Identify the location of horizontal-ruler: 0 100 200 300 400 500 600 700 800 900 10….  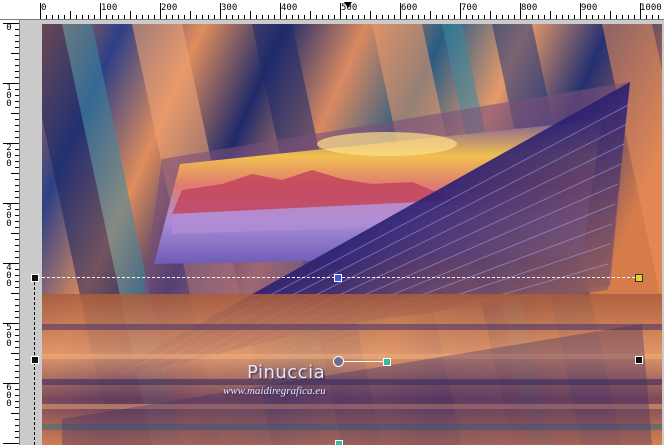
(332, 10).